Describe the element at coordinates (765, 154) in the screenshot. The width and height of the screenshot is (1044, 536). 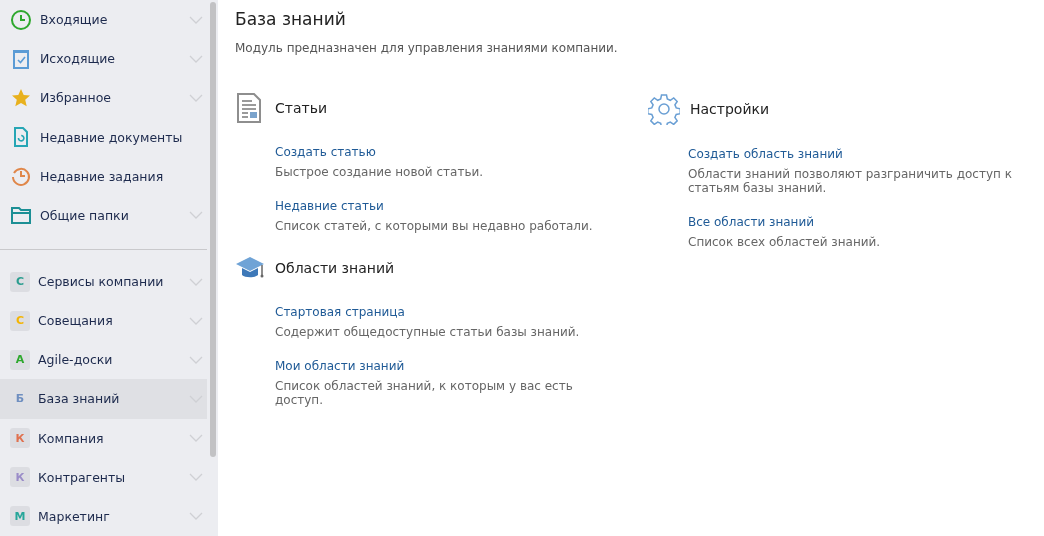
I see `section-link: Создать область знаний` at that location.